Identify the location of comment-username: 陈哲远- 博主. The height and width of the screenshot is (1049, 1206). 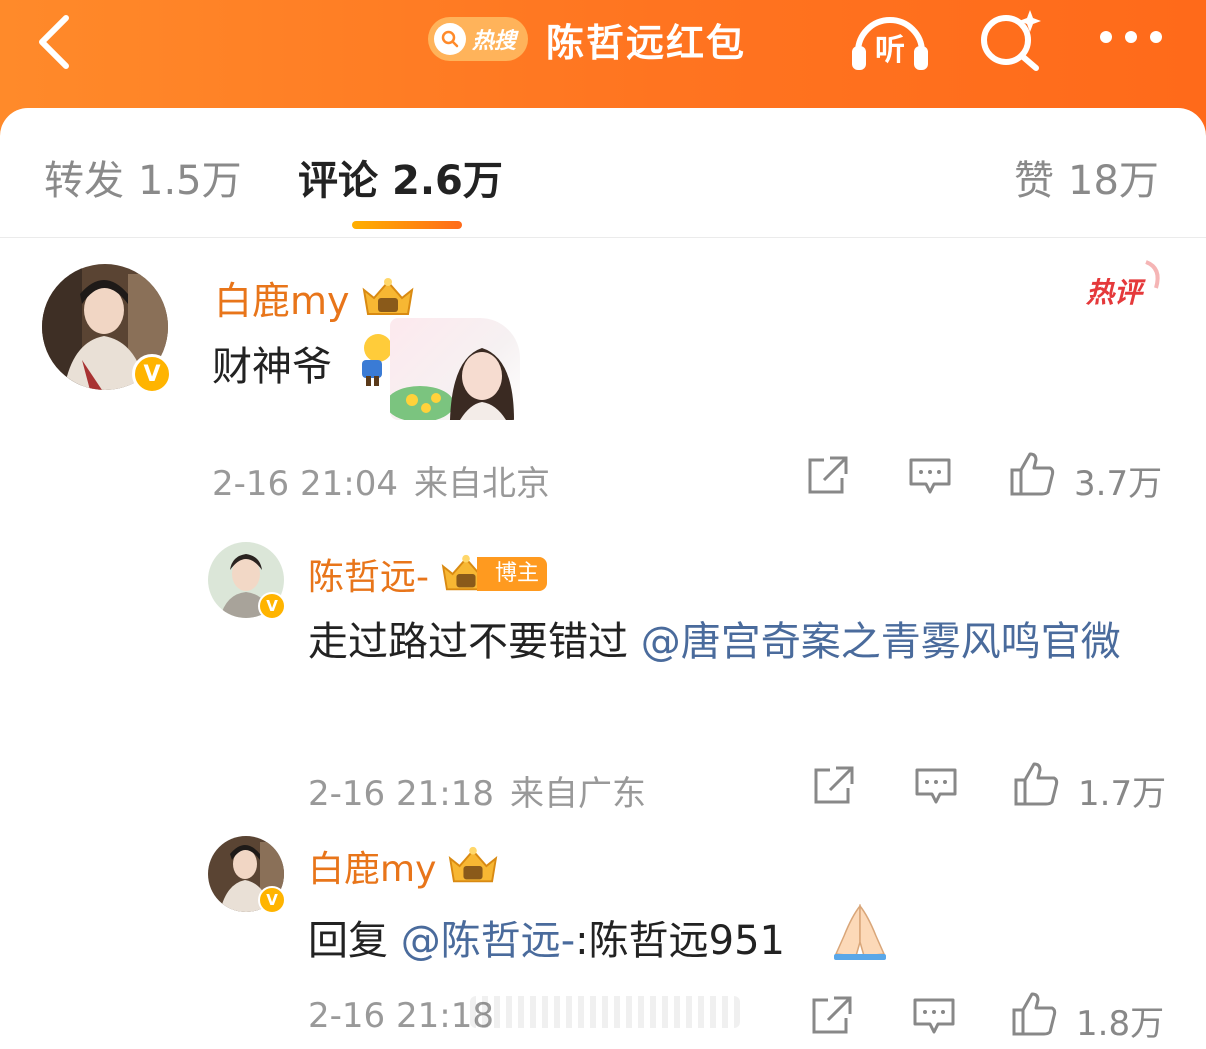
(428, 574).